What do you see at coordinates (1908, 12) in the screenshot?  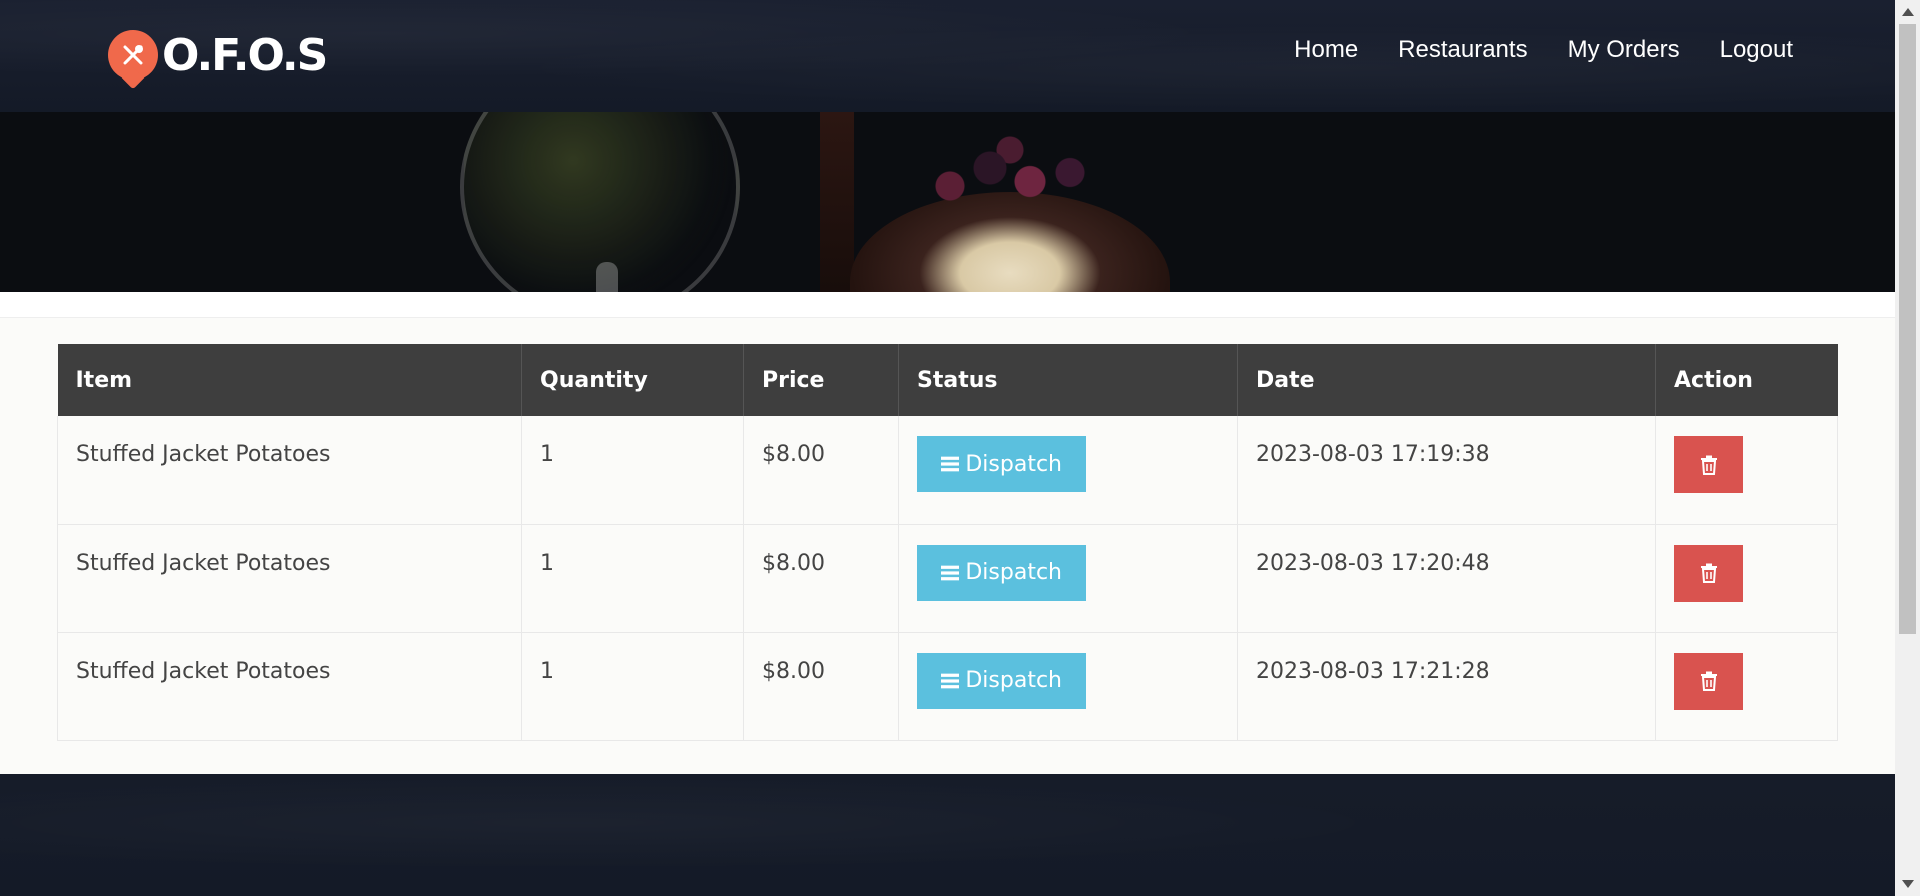 I see `scroll-up-arrow-icon` at bounding box center [1908, 12].